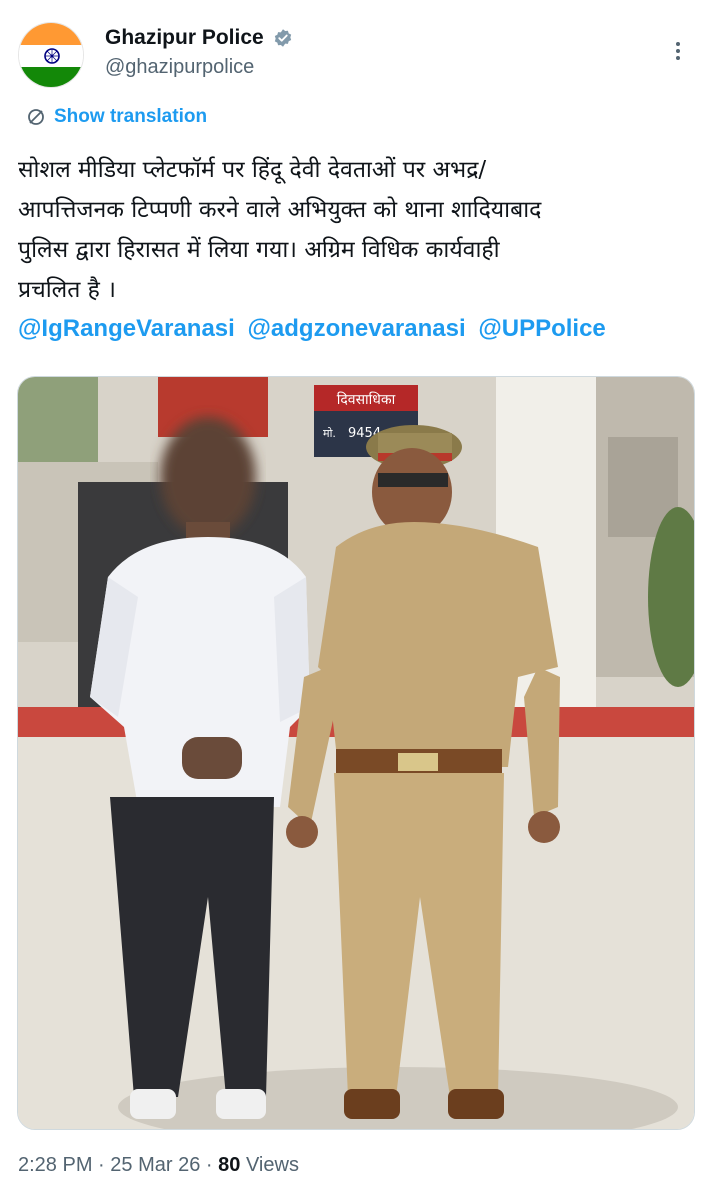  I want to click on sign-board-prefix: मो., so click(329, 433).